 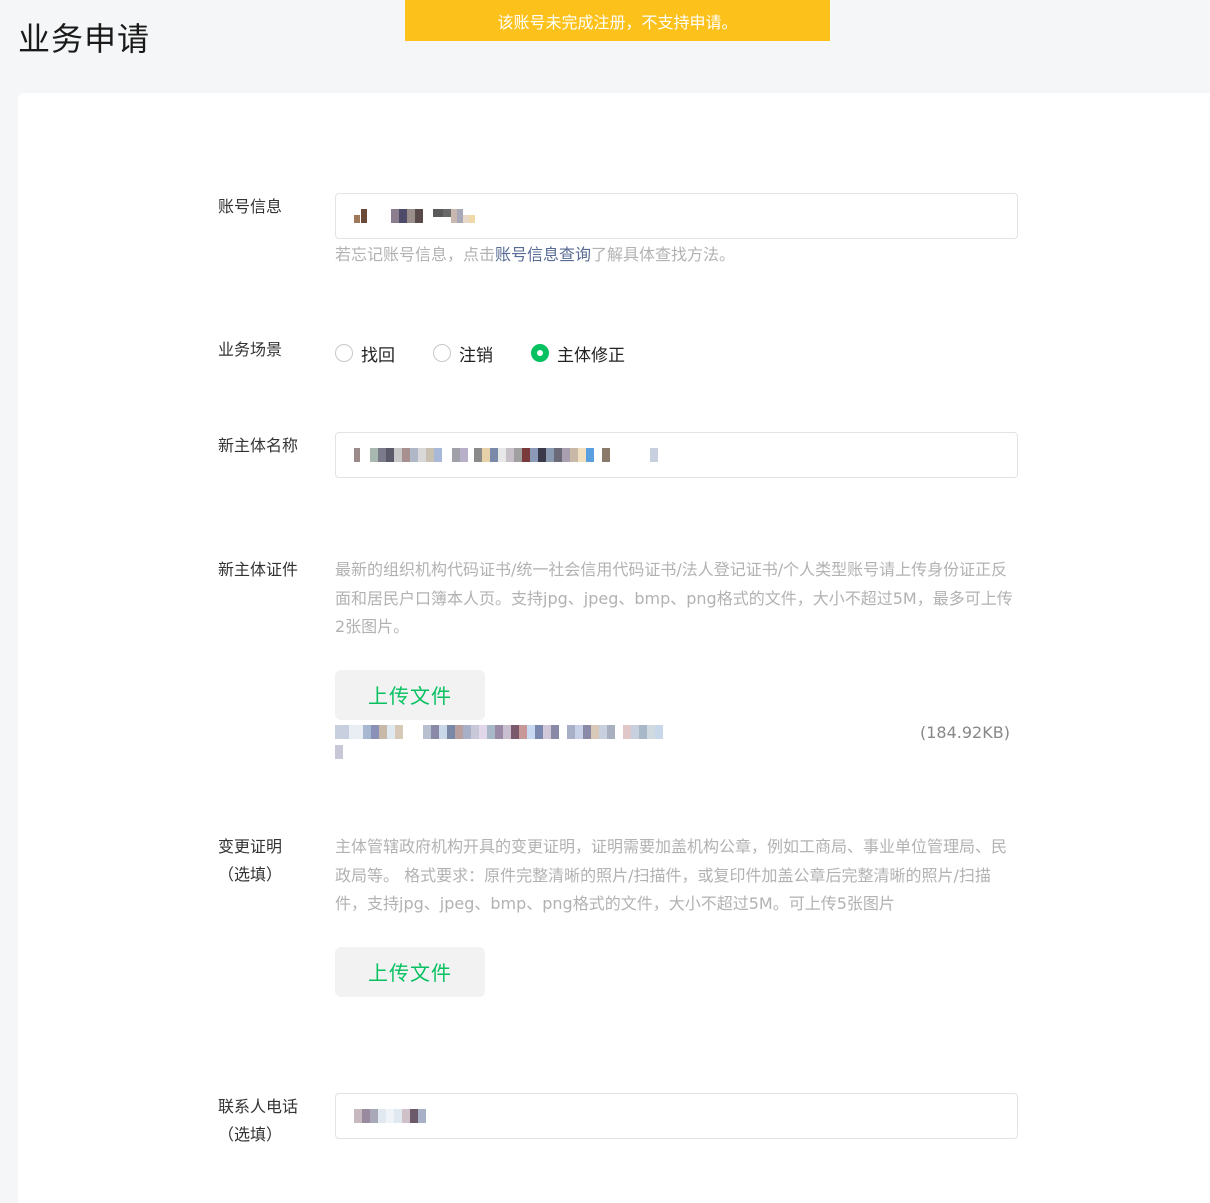 What do you see at coordinates (414, 216) in the screenshot?
I see `redacted-account-value` at bounding box center [414, 216].